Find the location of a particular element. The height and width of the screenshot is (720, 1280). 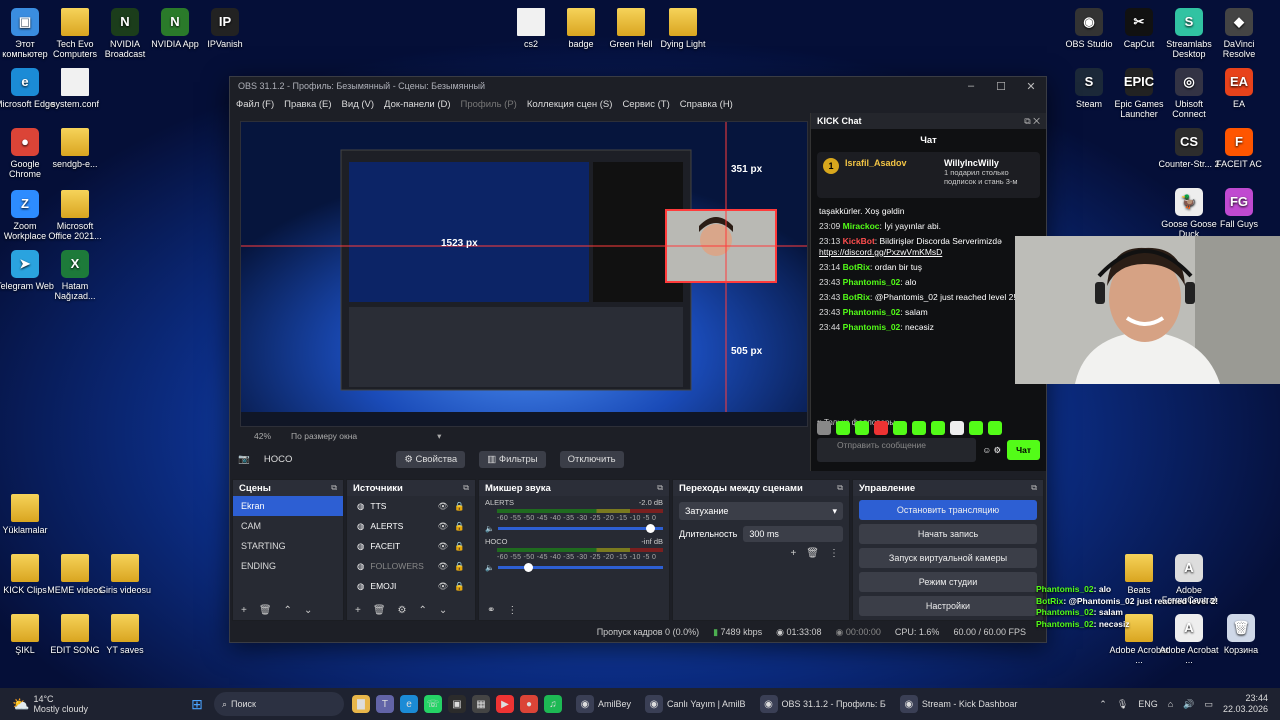

youtube-icon: ▶ is located at coordinates (504, 704).